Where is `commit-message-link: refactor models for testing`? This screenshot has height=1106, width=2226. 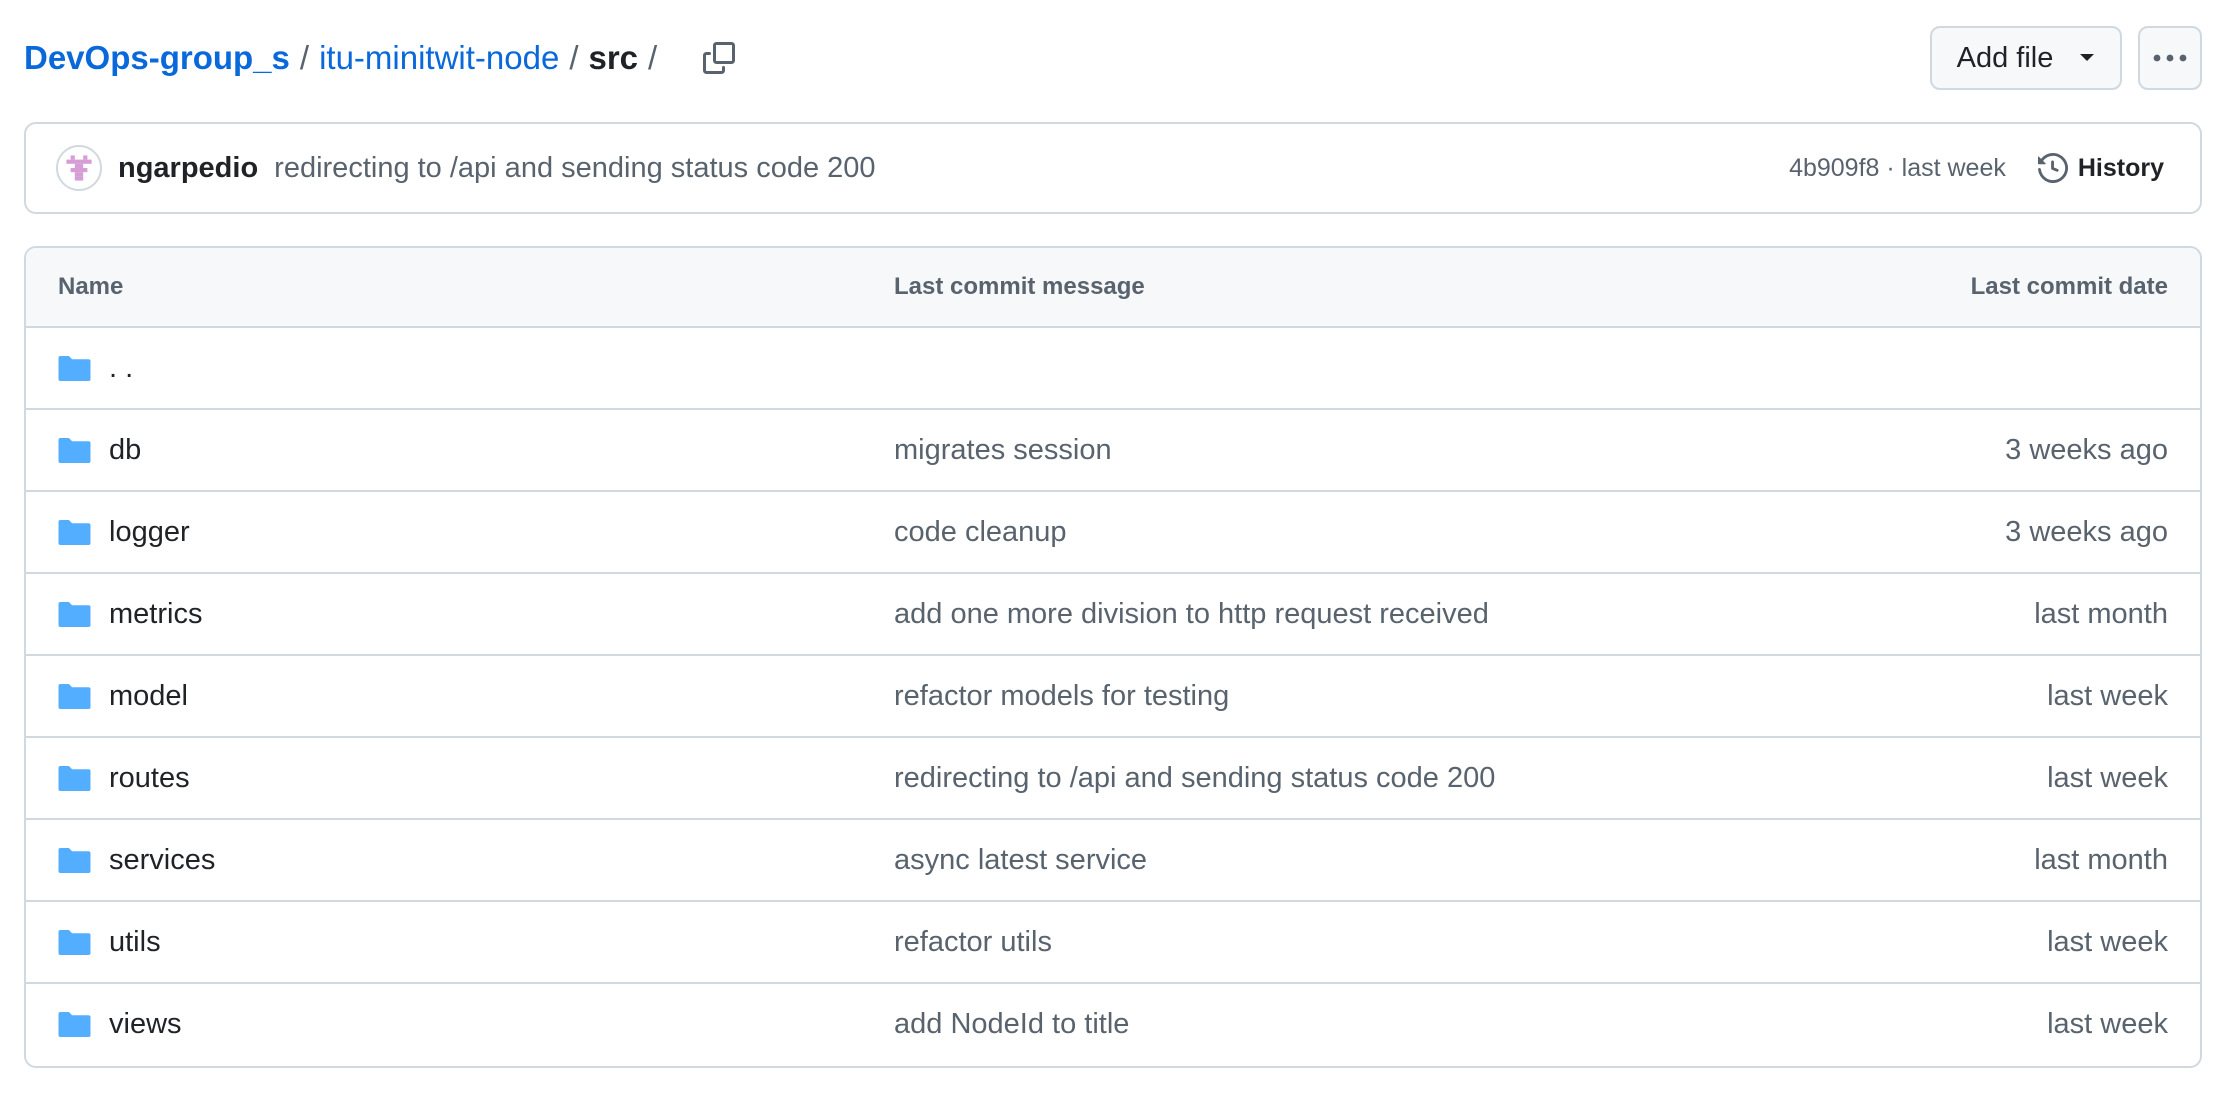 commit-message-link: refactor models for testing is located at coordinates (1061, 696).